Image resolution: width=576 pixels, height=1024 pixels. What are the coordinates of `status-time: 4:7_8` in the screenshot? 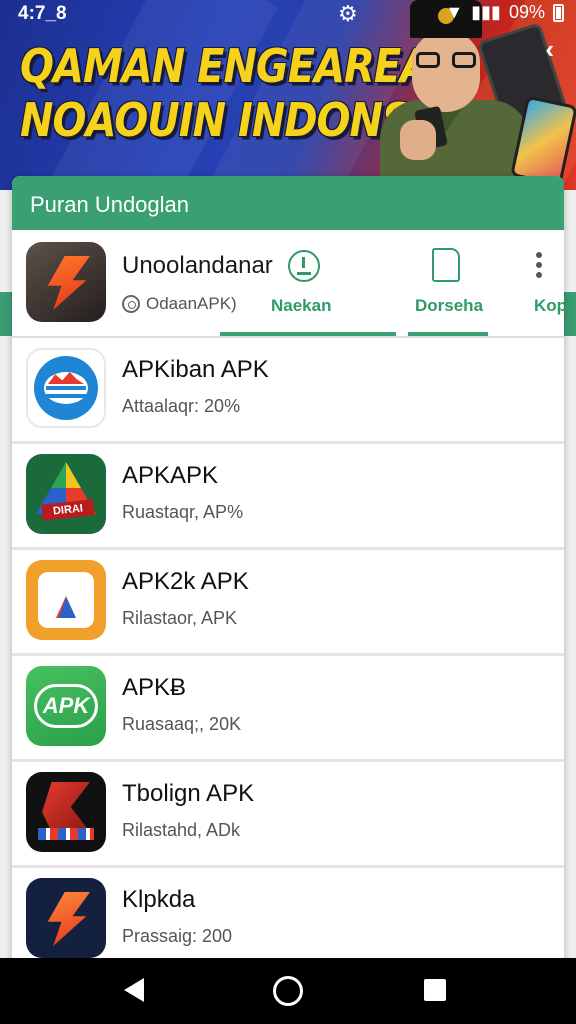 It's located at (42, 13).